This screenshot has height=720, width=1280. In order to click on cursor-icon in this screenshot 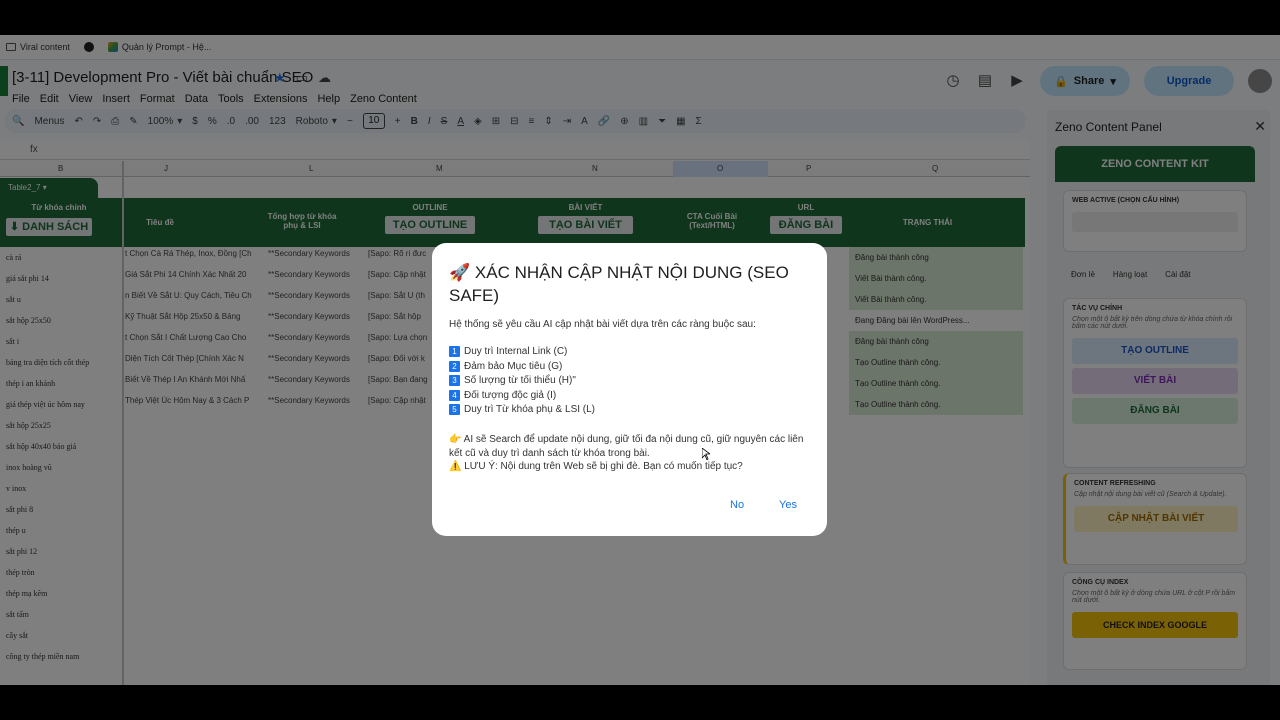, I will do `click(706, 454)`.